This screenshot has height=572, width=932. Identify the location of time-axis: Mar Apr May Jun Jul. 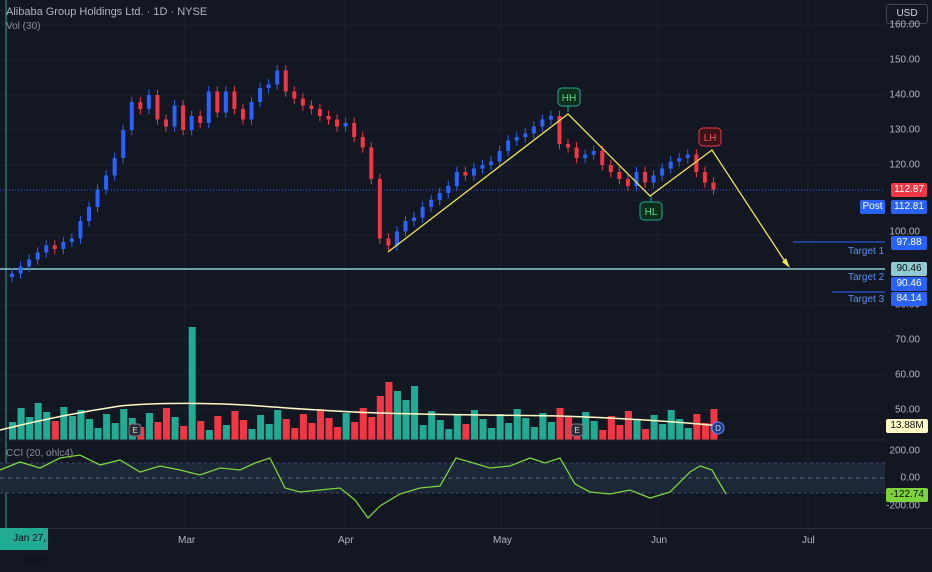
(466, 539).